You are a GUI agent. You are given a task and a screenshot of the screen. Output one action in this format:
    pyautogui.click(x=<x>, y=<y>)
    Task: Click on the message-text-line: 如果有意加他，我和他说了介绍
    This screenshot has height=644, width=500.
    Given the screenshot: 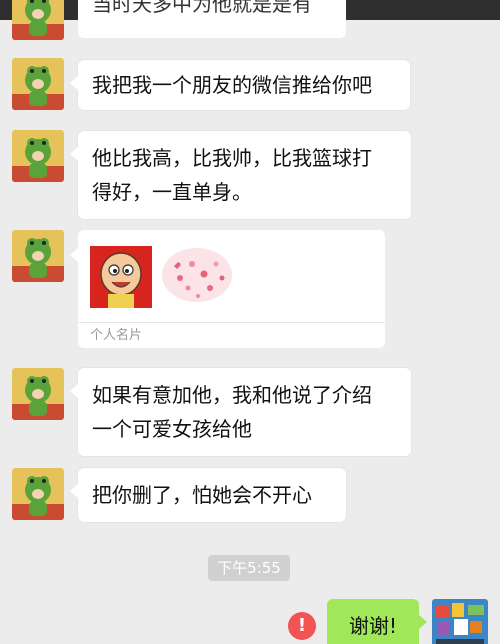 What is the action you would take?
    pyautogui.click(x=232, y=395)
    